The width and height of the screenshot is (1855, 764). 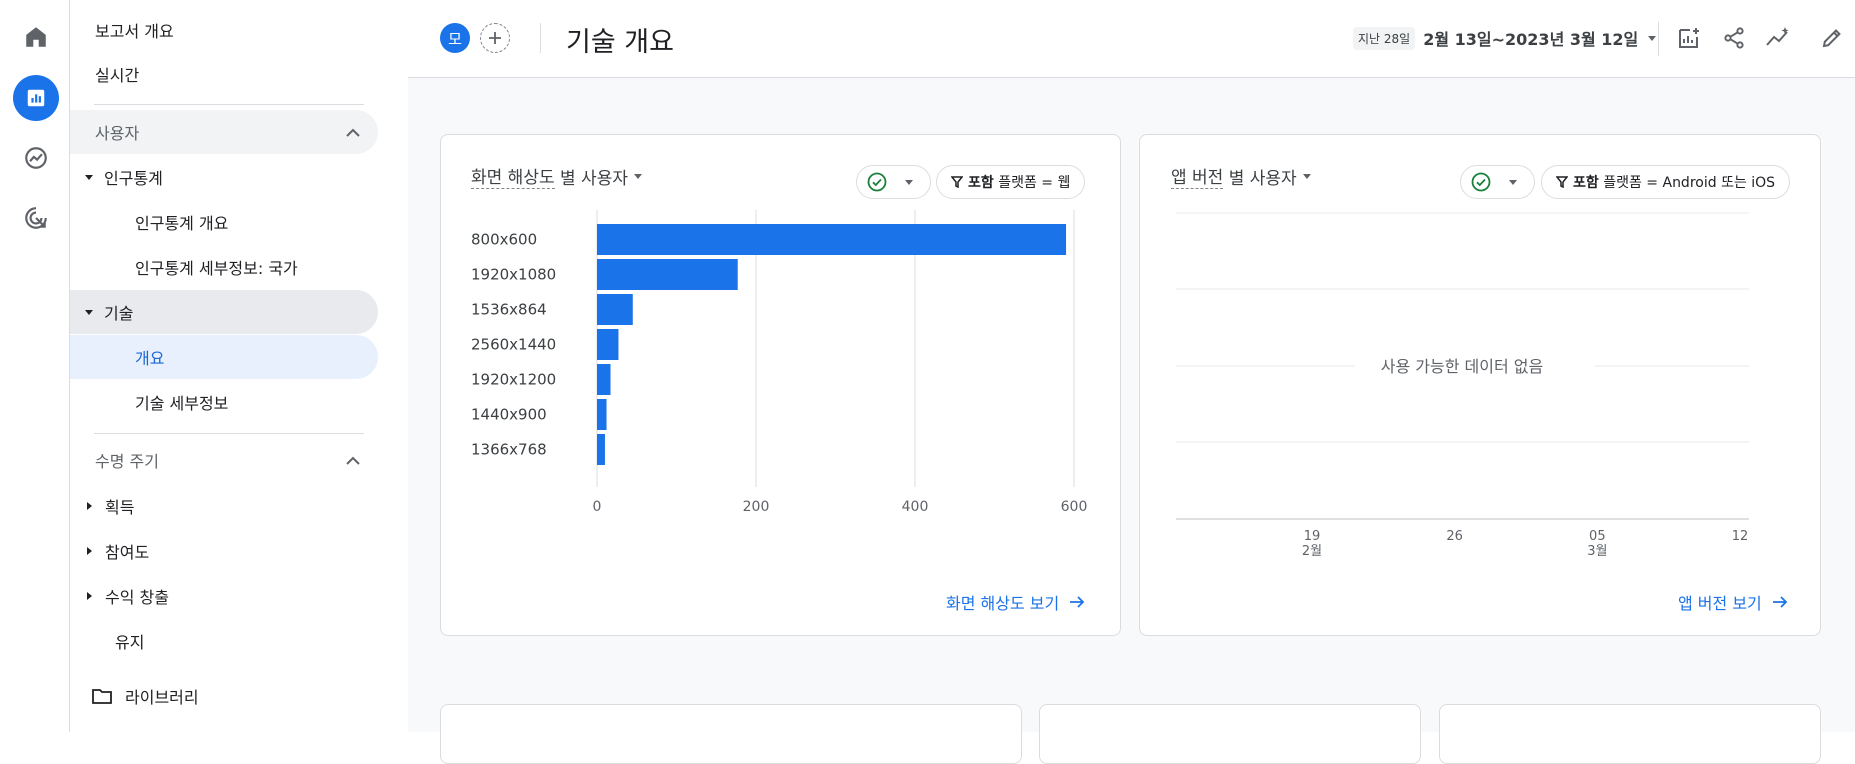 I want to click on category-label: 1920x1080, so click(x=513, y=275).